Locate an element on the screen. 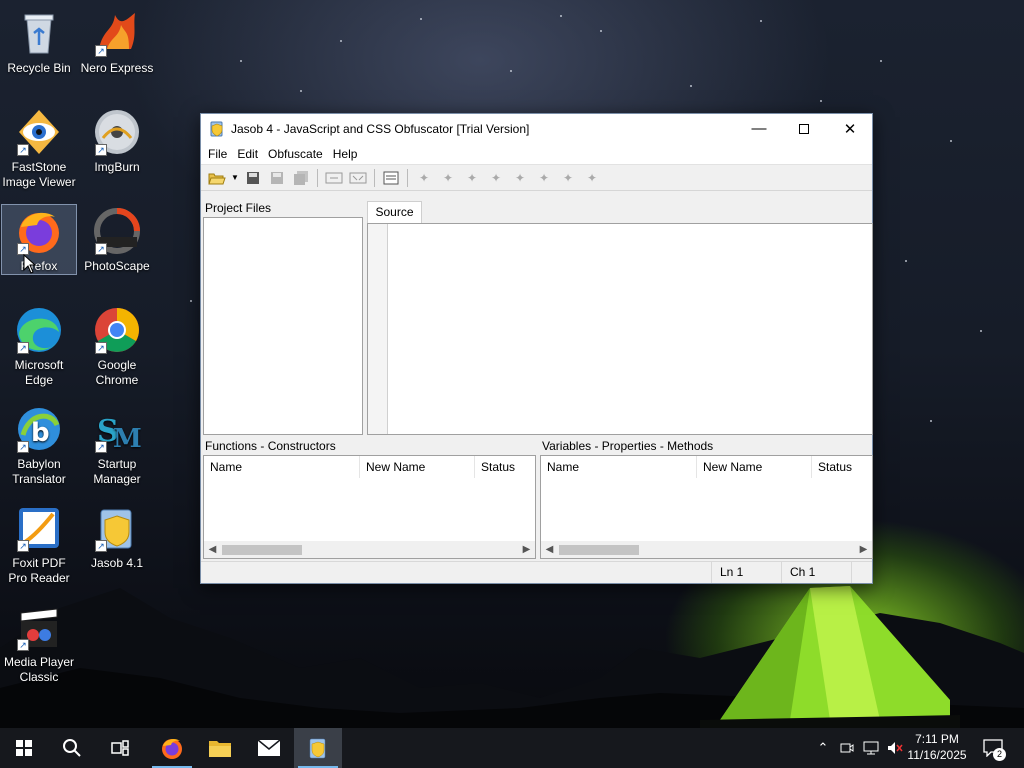  desktop-icon-recycle-bin: Recycle Bin is located at coordinates (39, 41).